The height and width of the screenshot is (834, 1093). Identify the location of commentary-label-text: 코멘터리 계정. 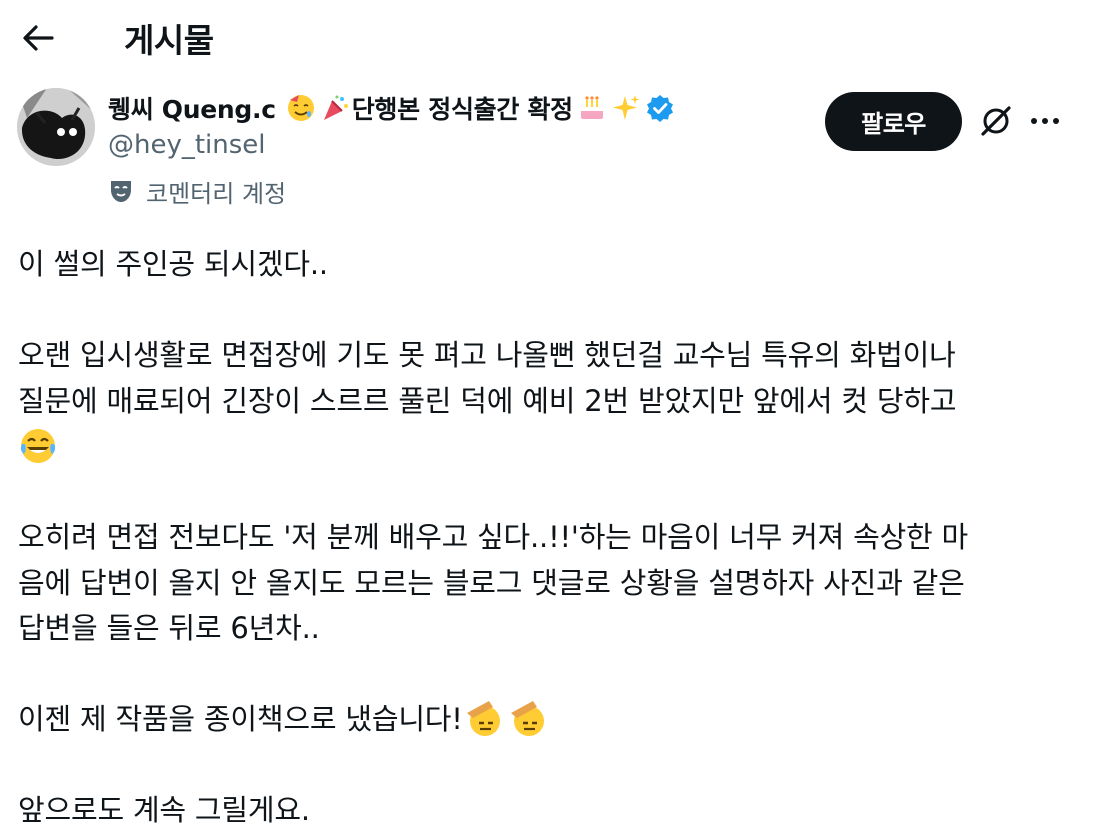
(216, 193).